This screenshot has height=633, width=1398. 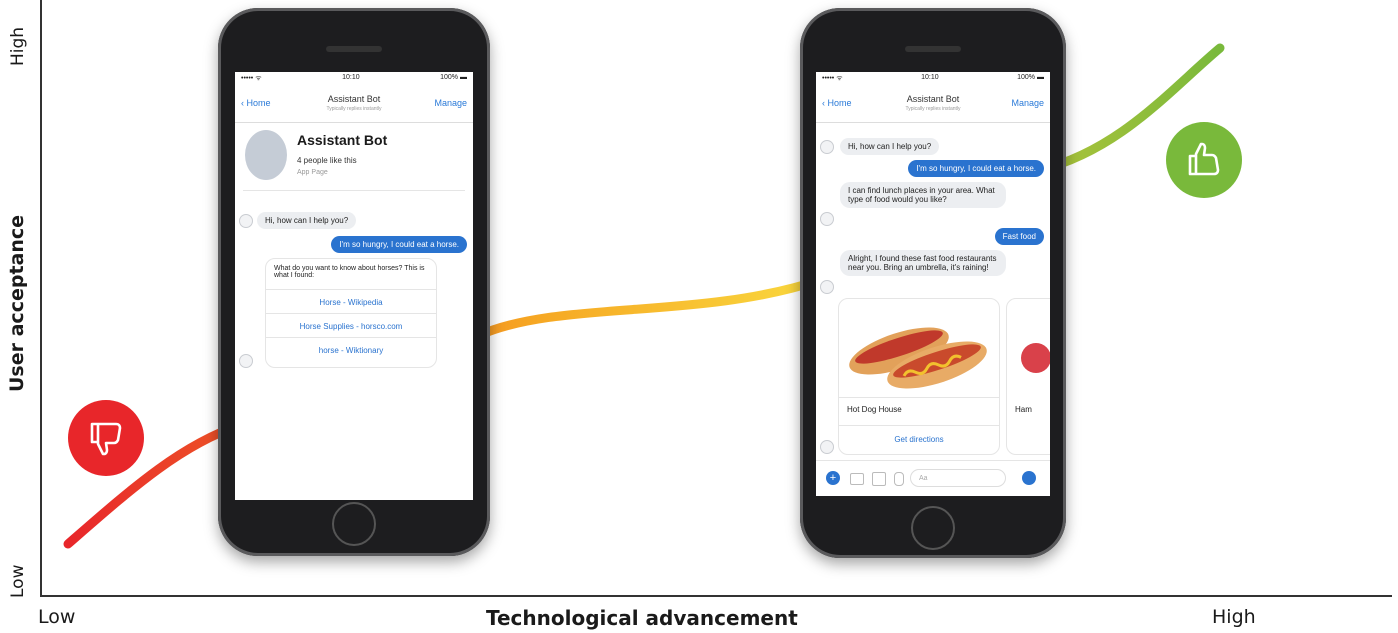 What do you see at coordinates (1019, 236) in the screenshot?
I see `user-message: Fast food` at bounding box center [1019, 236].